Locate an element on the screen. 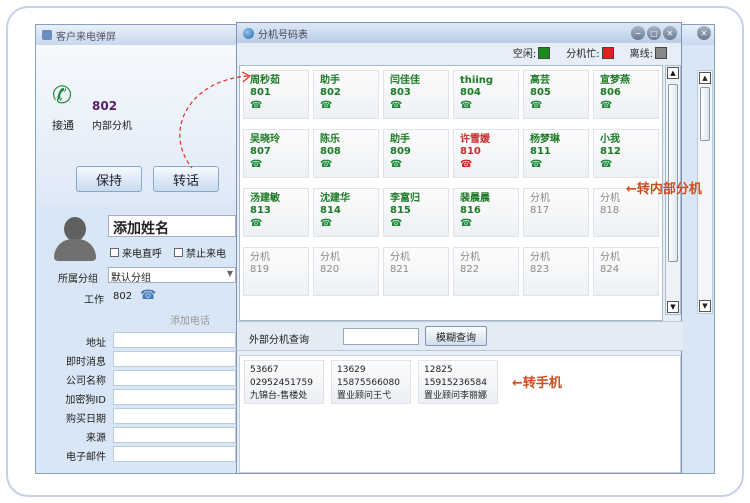 The width and height of the screenshot is (750, 503). fuzzy-search-button: 模糊查询 is located at coordinates (456, 336).